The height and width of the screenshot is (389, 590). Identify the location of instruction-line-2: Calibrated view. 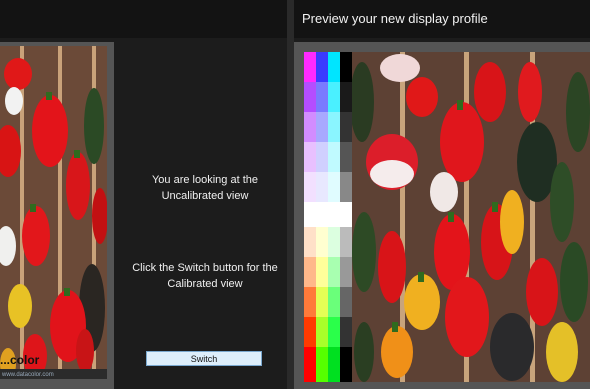
(205, 284).